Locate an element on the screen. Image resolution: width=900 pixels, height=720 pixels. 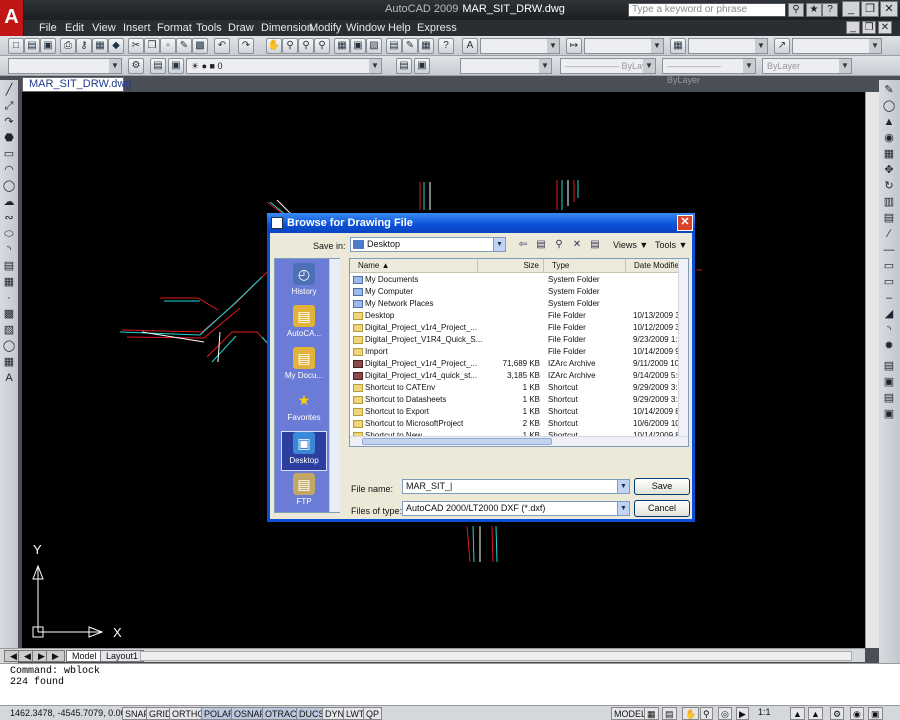
menu-help: Help is located at coordinates (399, 28).